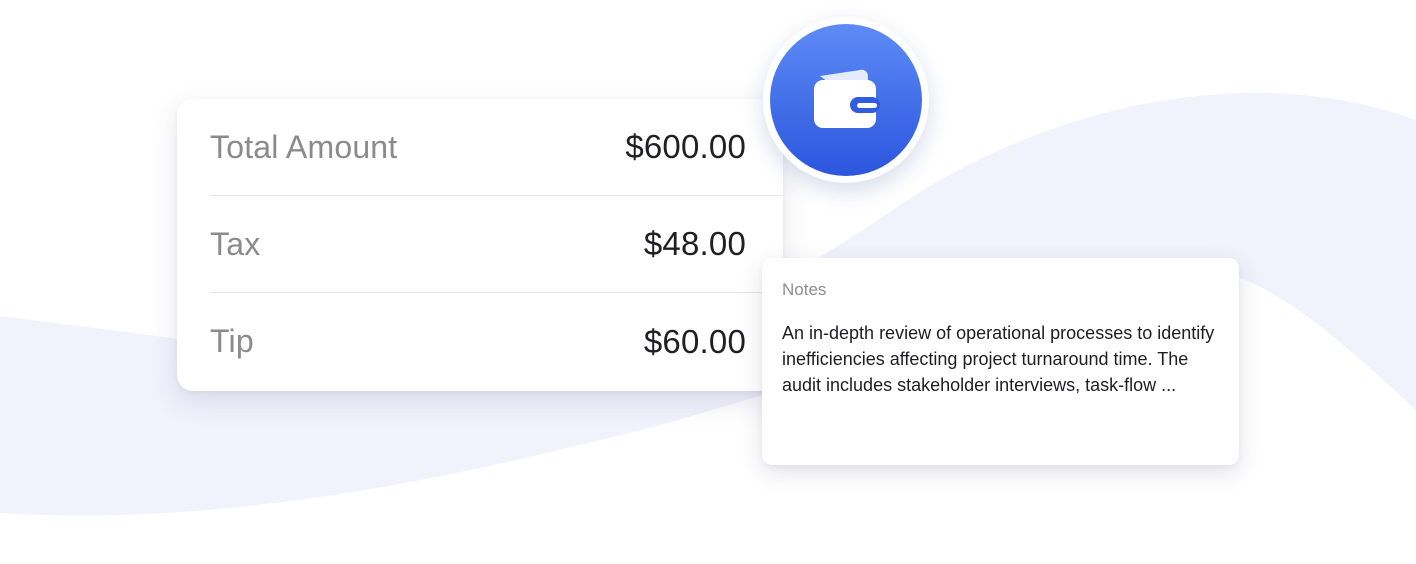 The image size is (1416, 564). Describe the element at coordinates (232, 341) in the screenshot. I see `tip-label: Tip` at that location.